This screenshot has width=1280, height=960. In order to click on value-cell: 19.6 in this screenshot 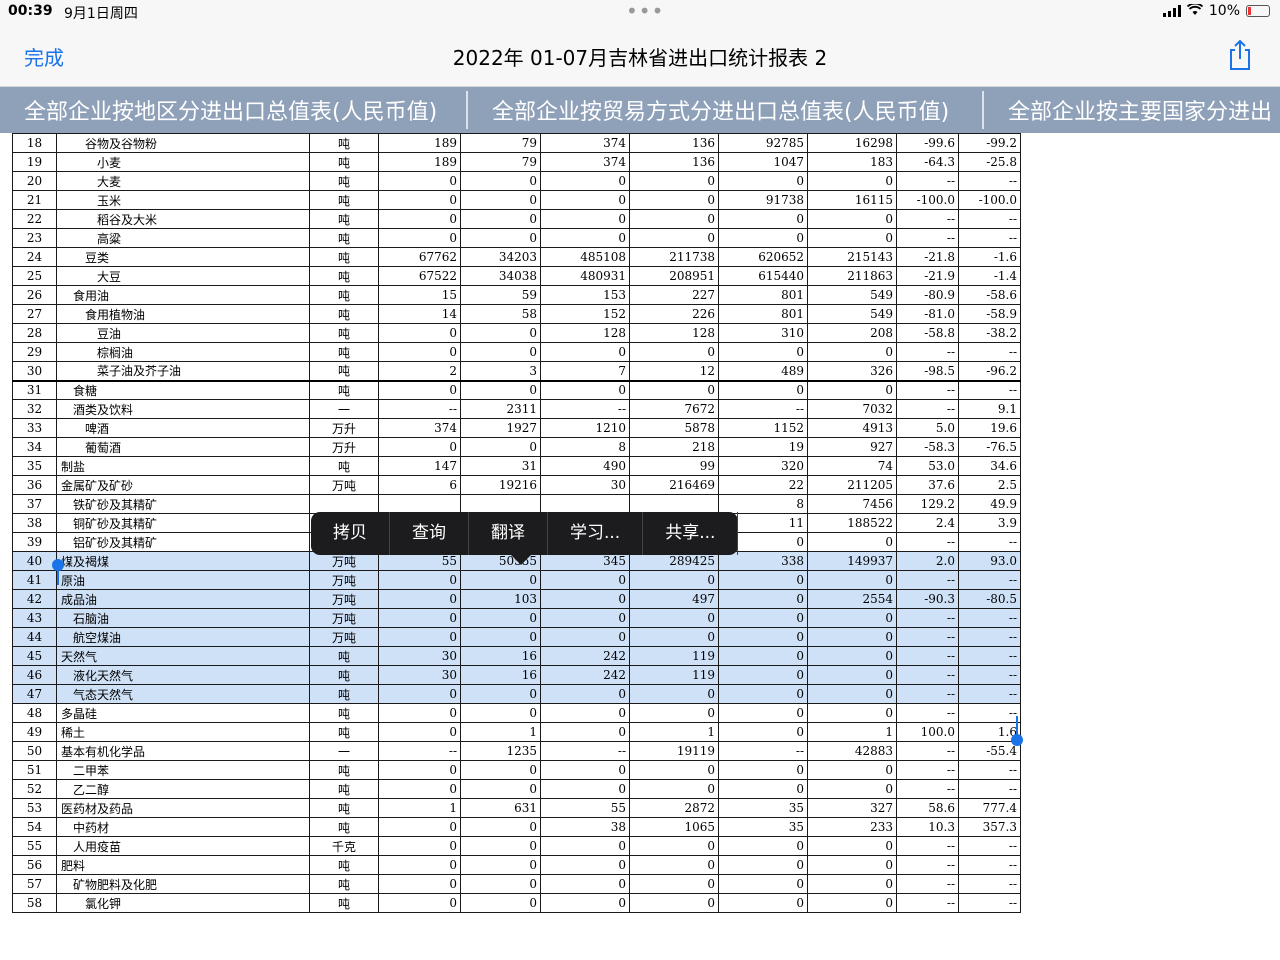, I will do `click(989, 428)`.